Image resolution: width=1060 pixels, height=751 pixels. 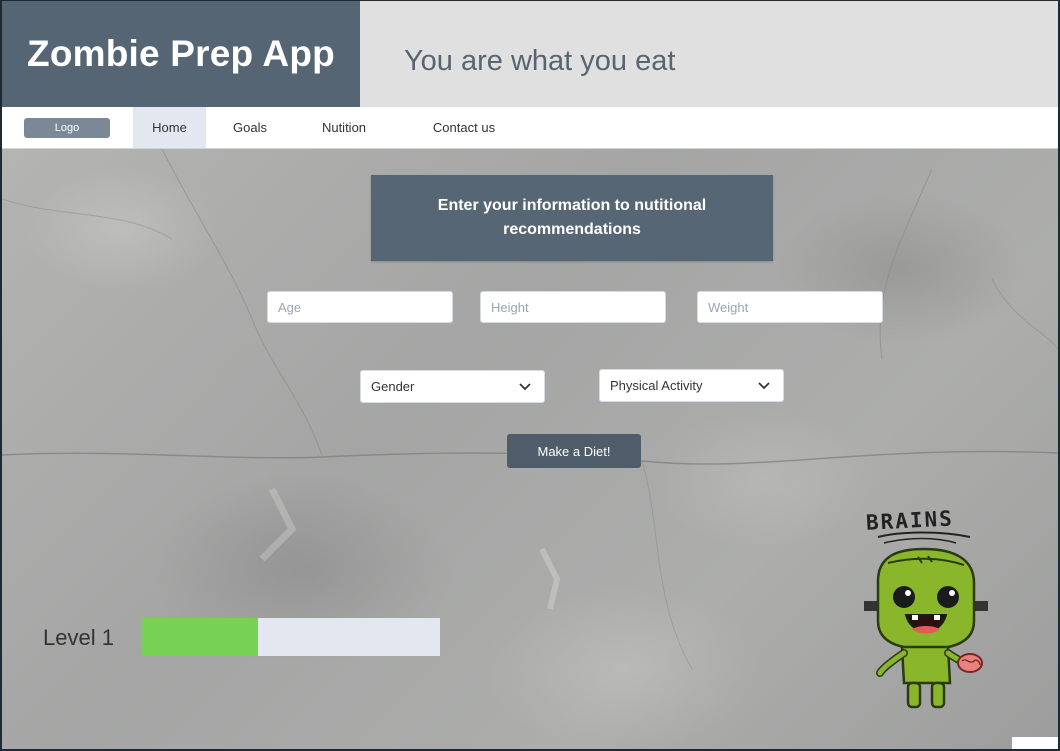 I want to click on nav-item-home: Home, so click(x=169, y=127).